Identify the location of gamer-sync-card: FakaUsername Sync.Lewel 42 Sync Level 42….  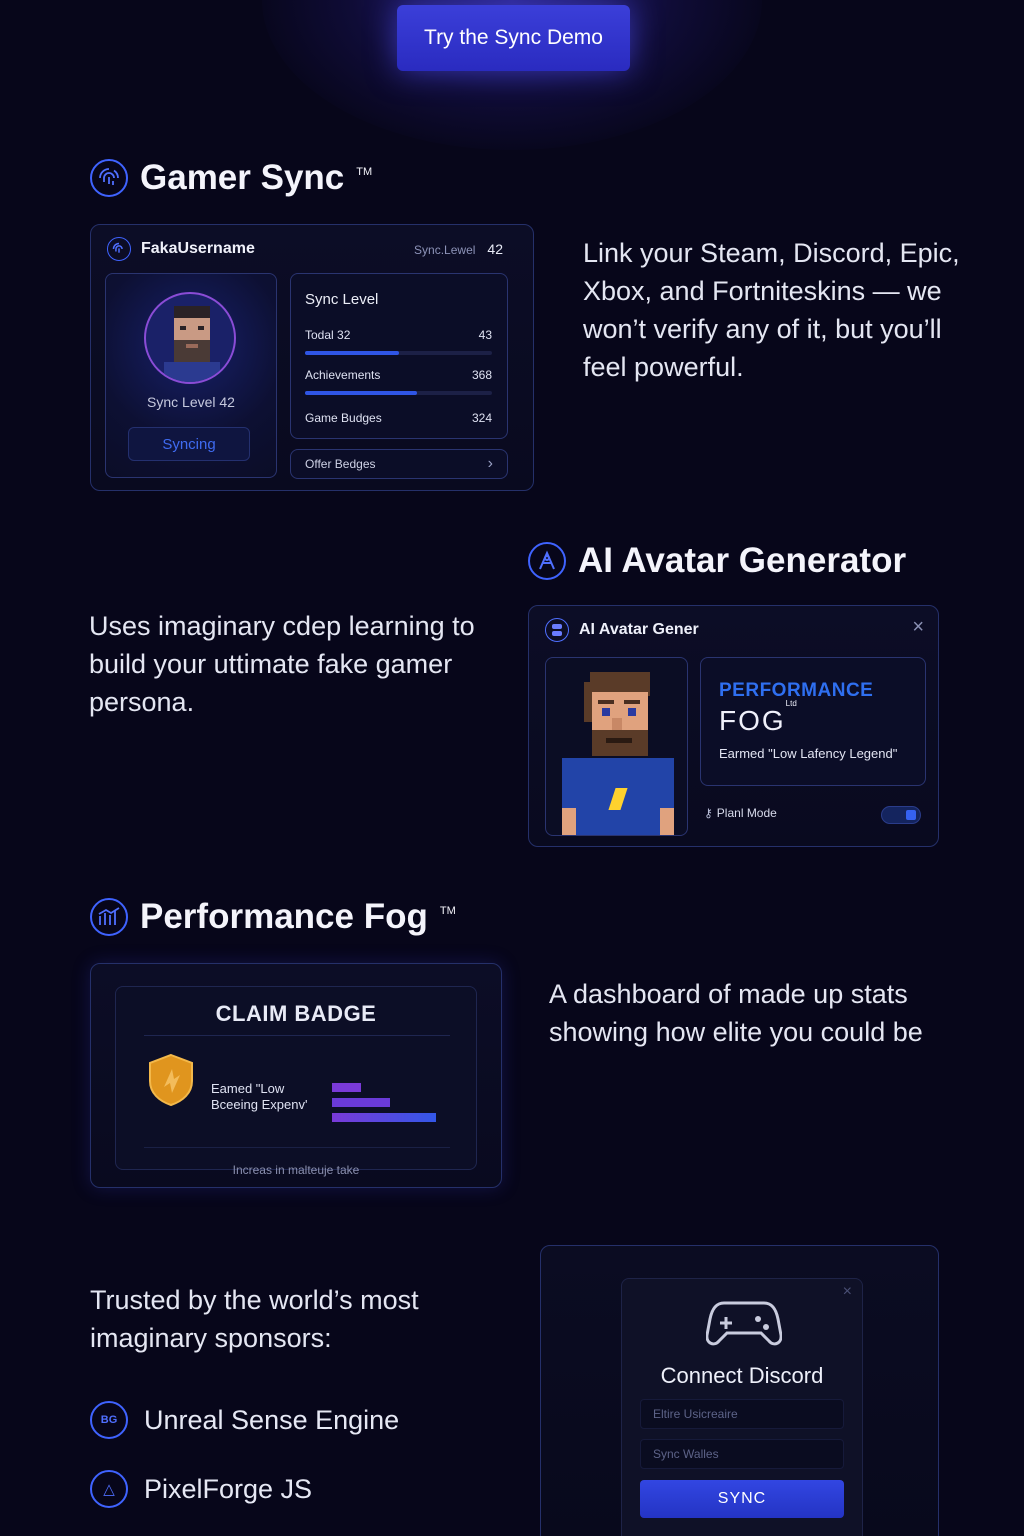
(312, 357).